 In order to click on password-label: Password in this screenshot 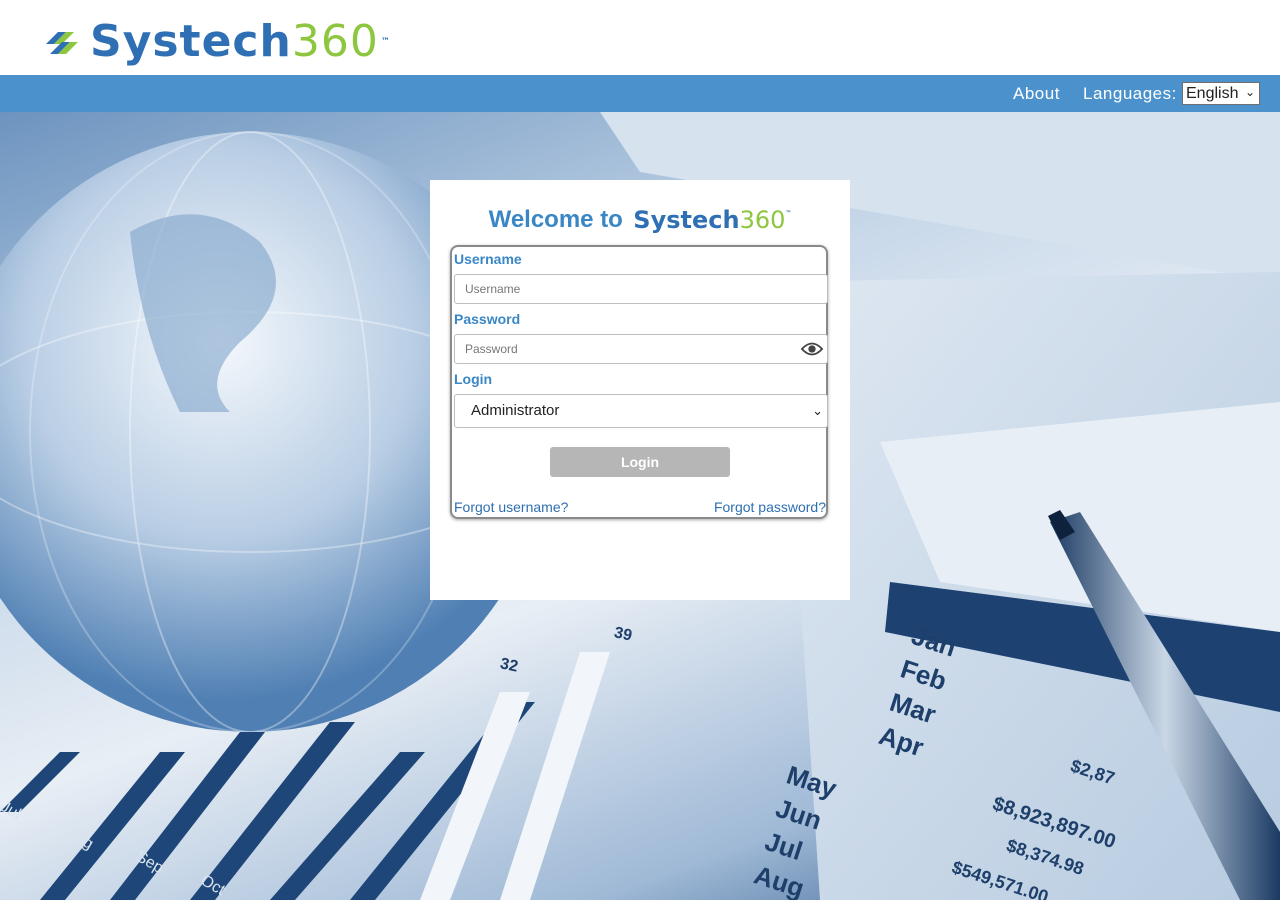, I will do `click(487, 319)`.